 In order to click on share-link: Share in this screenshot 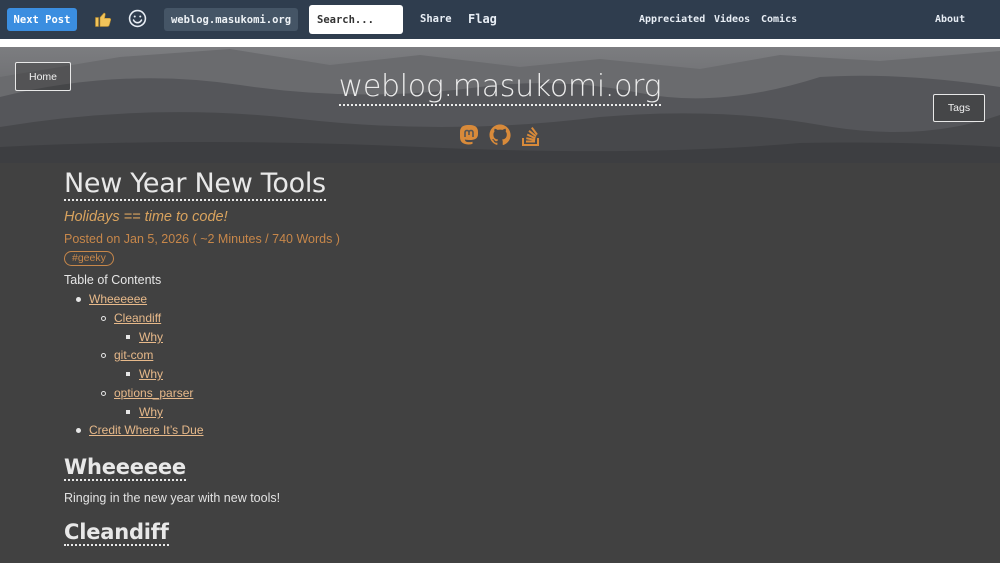, I will do `click(436, 19)`.